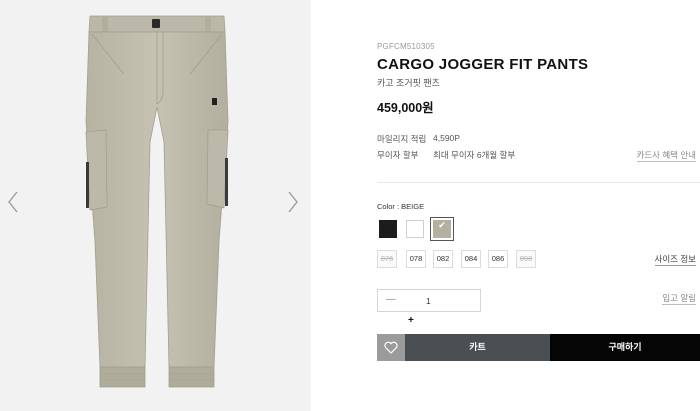  I want to click on quantity-value: 1, so click(428, 301).